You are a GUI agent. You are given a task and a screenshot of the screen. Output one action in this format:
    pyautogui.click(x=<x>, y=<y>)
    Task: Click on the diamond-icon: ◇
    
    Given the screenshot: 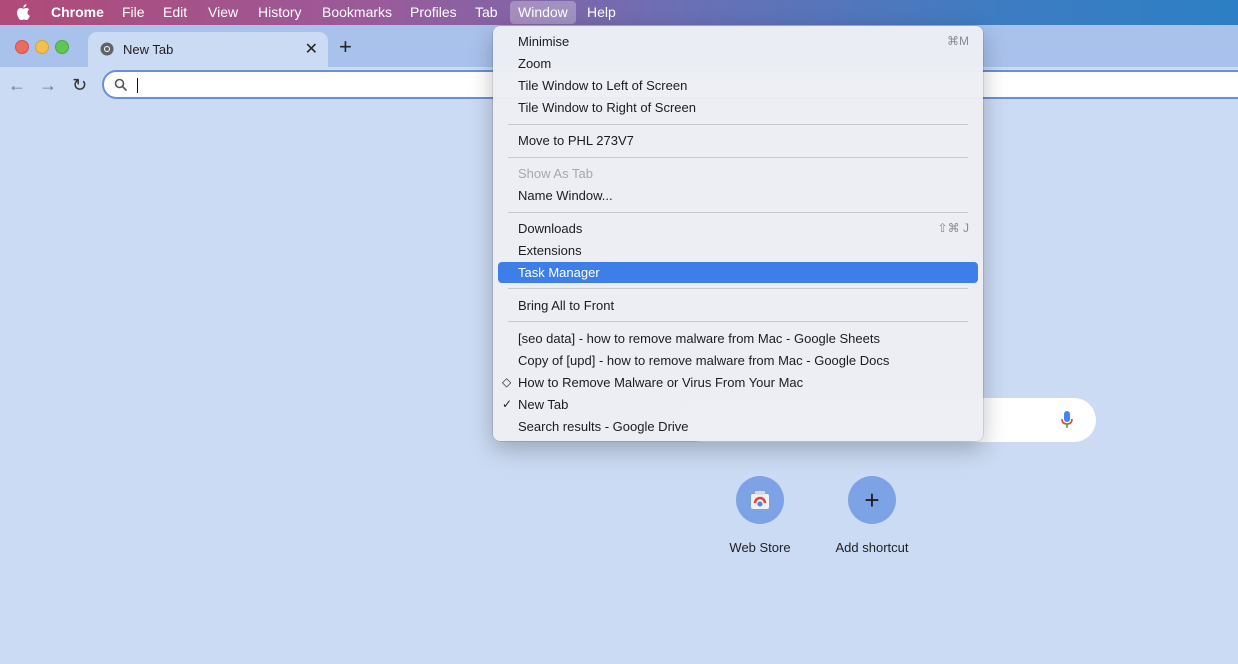 What is the action you would take?
    pyautogui.click(x=507, y=382)
    